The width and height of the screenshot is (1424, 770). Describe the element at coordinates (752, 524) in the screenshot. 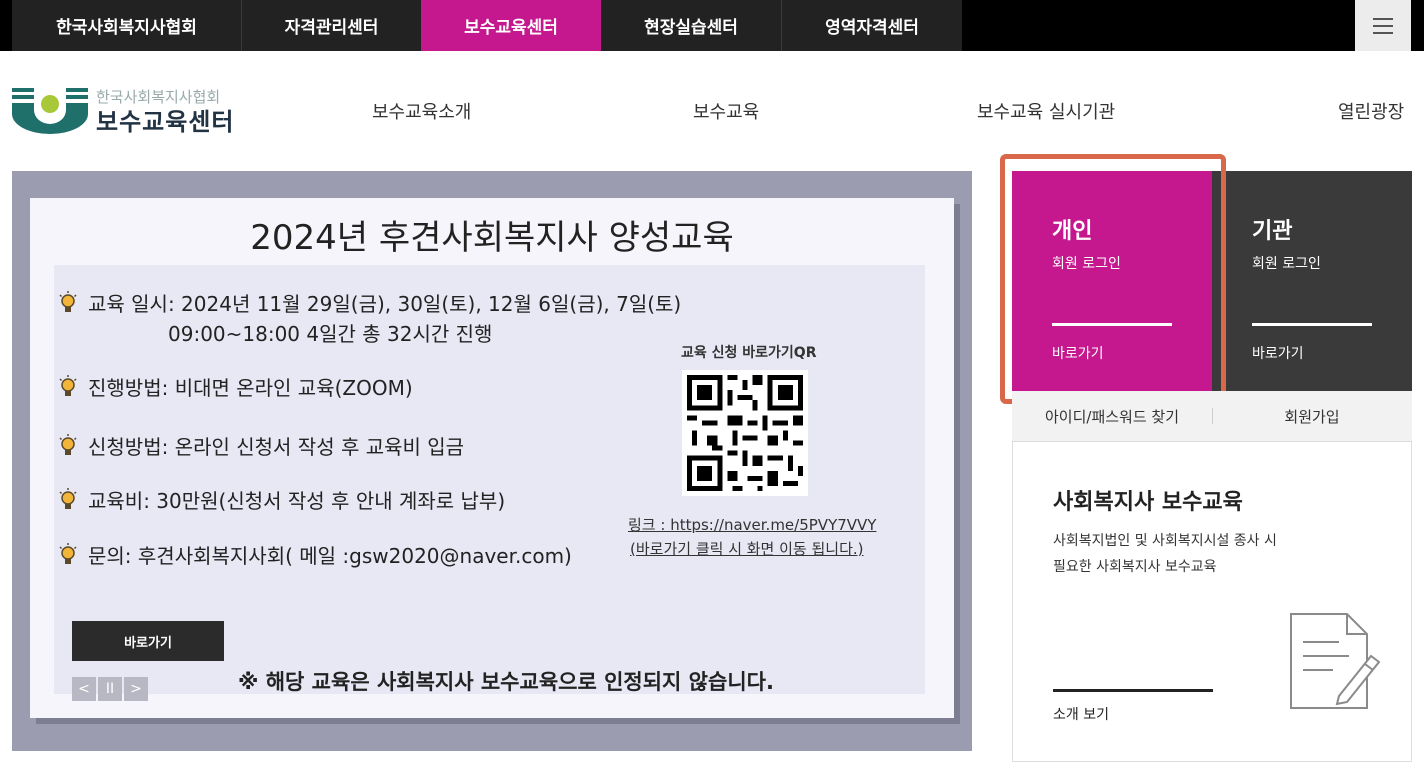

I see `qr-link: 링크 : https://naver.me/5PVY7VVY` at that location.